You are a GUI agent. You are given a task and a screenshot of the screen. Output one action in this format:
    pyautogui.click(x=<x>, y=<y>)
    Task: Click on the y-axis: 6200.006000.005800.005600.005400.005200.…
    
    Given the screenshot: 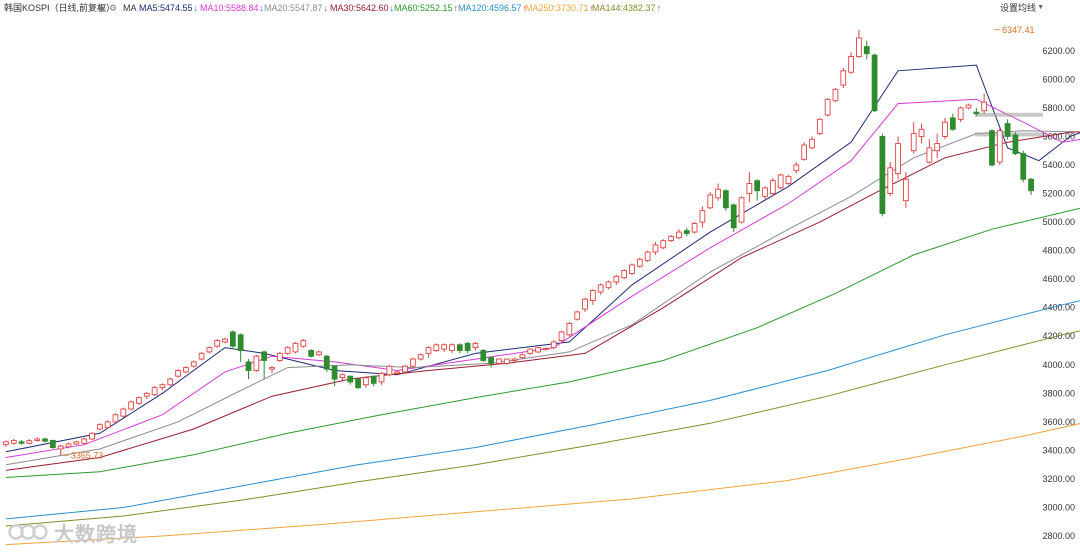 What is the action you would take?
    pyautogui.click(x=1058, y=293)
    